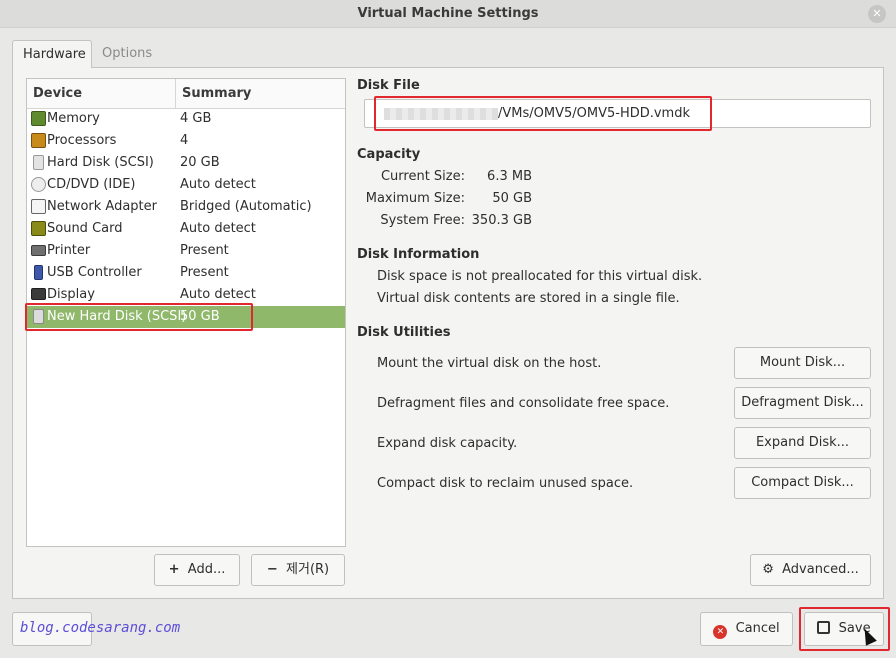 Image resolution: width=896 pixels, height=658 pixels. Describe the element at coordinates (38, 162) in the screenshot. I see `hard-disk-icon` at that location.